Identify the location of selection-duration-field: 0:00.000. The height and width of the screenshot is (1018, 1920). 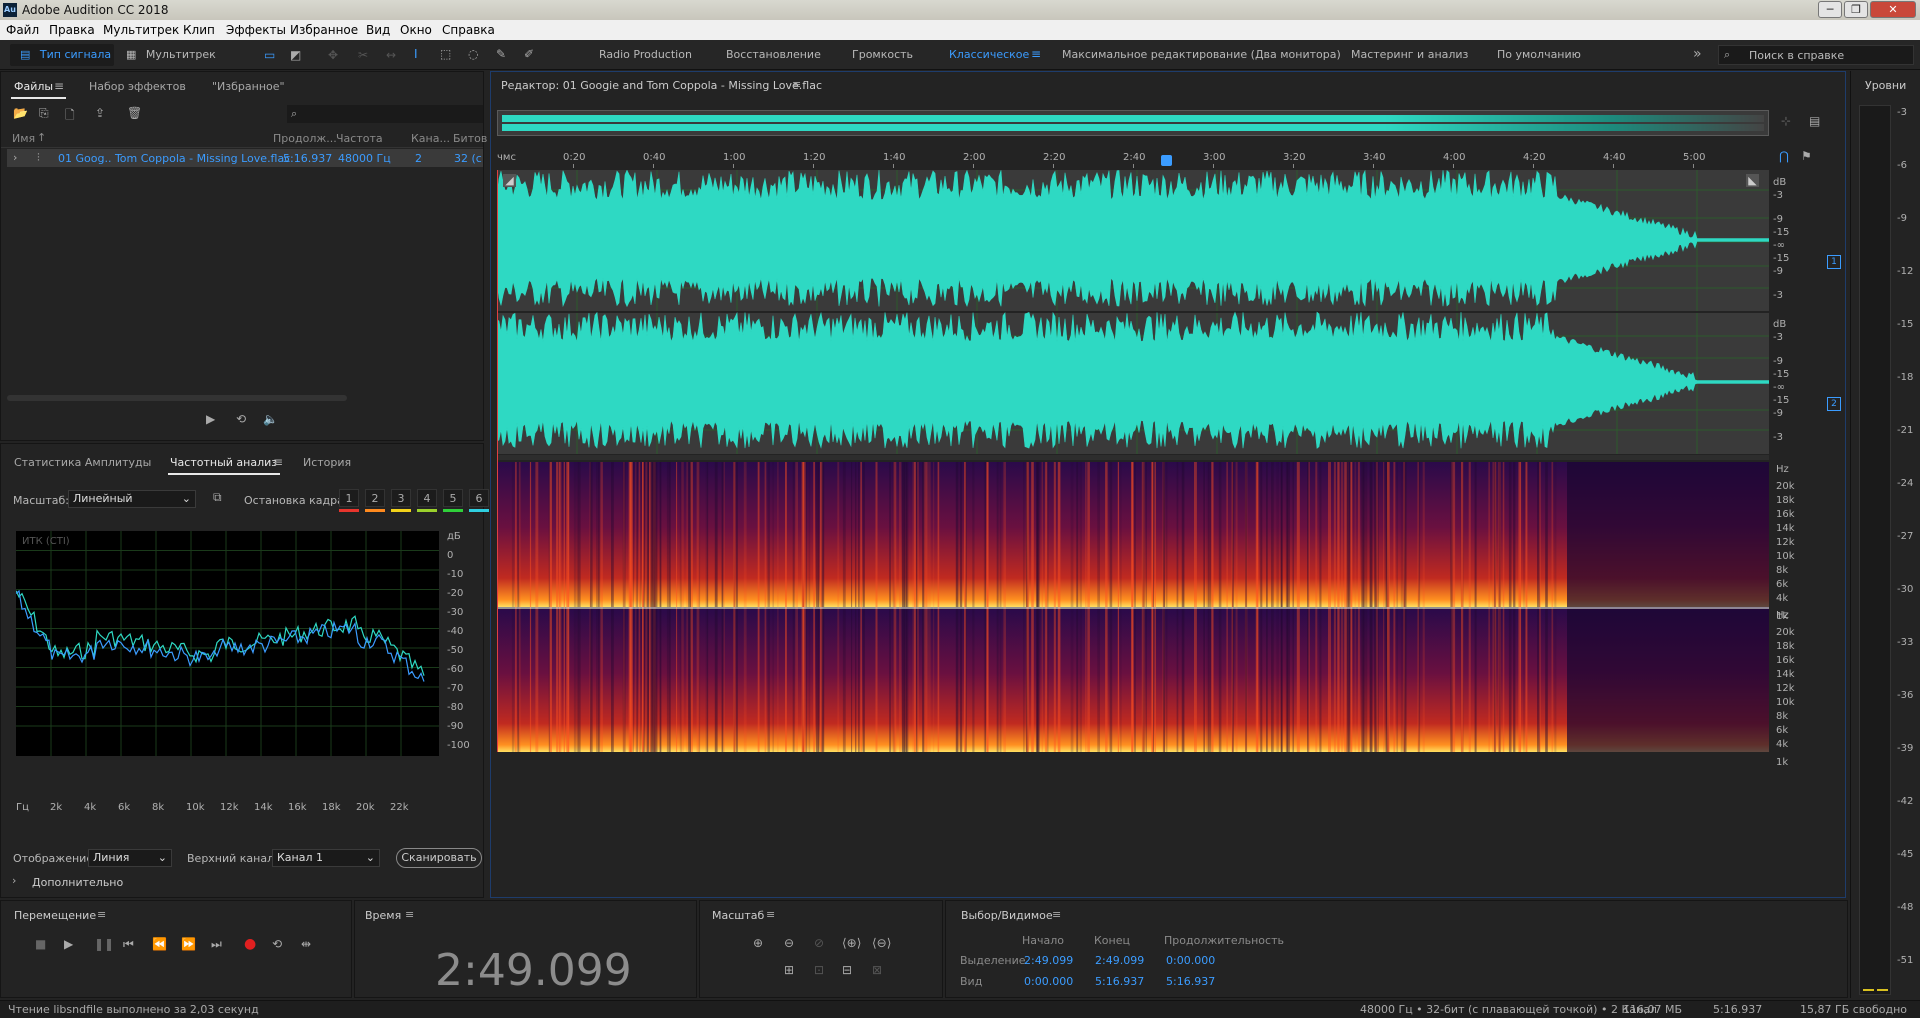
(1190, 960).